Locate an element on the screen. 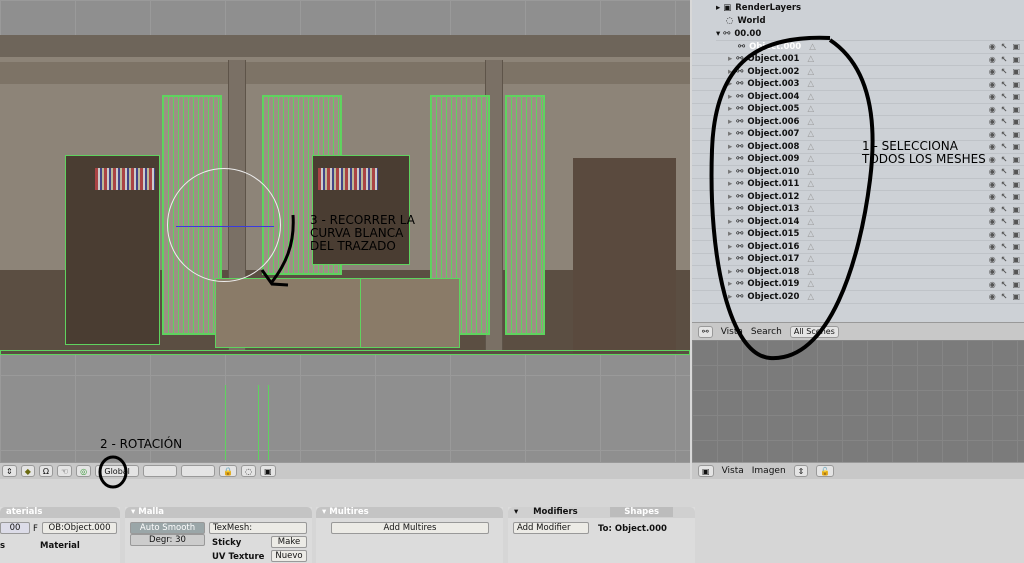 This screenshot has height=563, width=1024. outliner-object-row: ▸ ⚯ Object.014 △ ◉ ↖ ▣ is located at coordinates (858, 222).